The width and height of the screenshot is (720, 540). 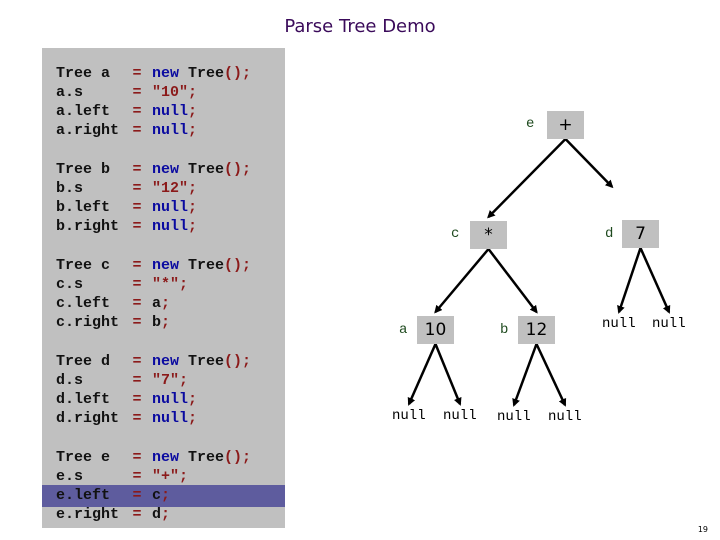 I want to click on null-b-left: null, so click(x=514, y=417).